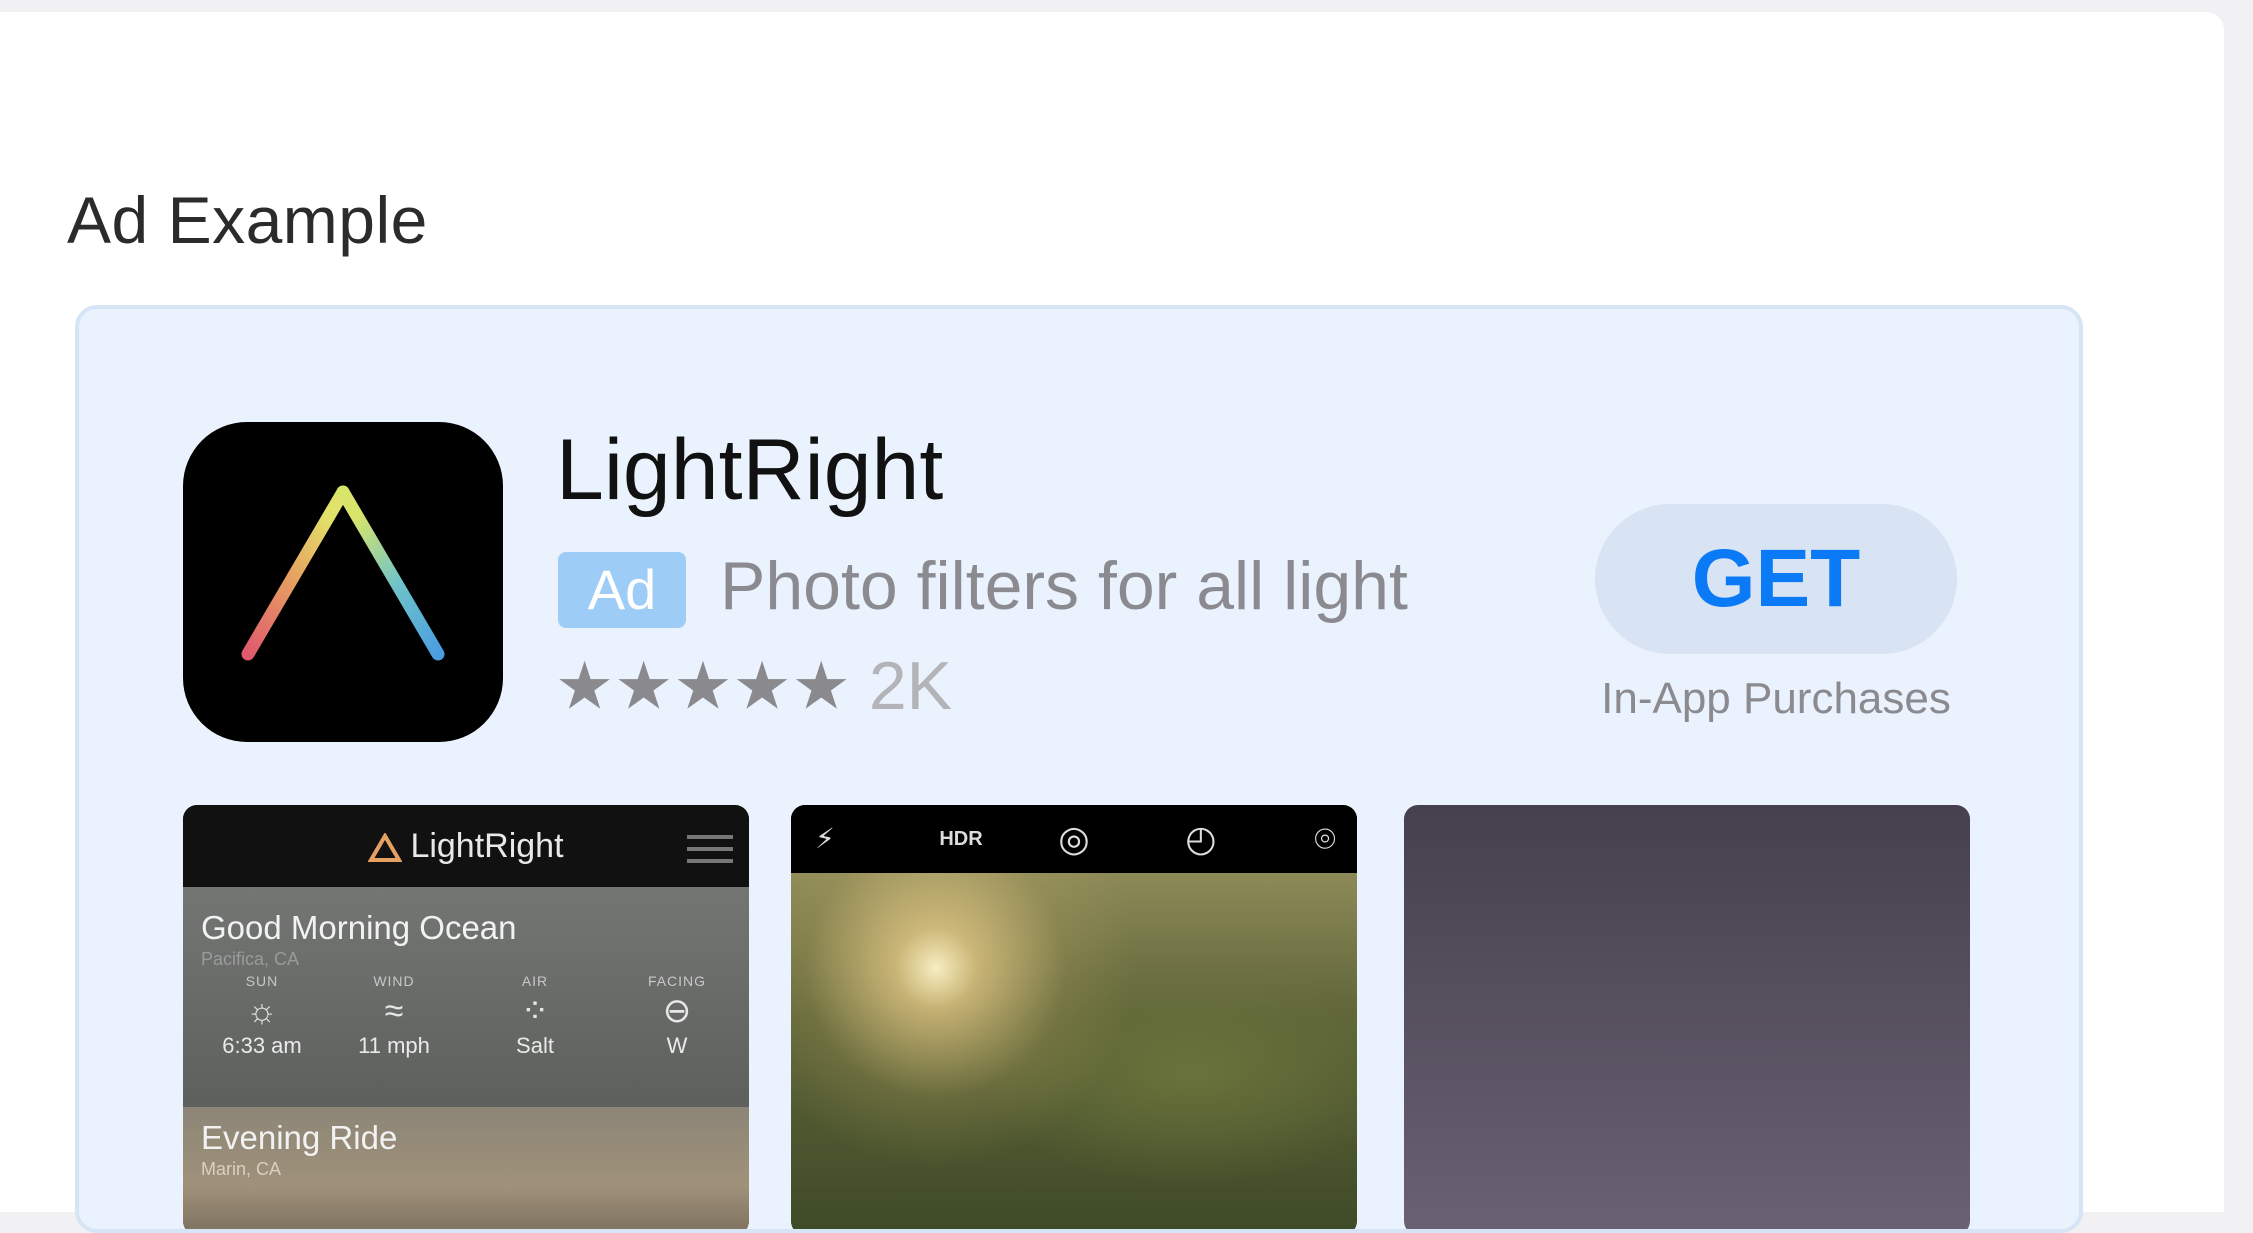 Image resolution: width=2253 pixels, height=1233 pixels. I want to click on screenshot-evening-card: Evening Ride Marin, CA, so click(466, 1168).